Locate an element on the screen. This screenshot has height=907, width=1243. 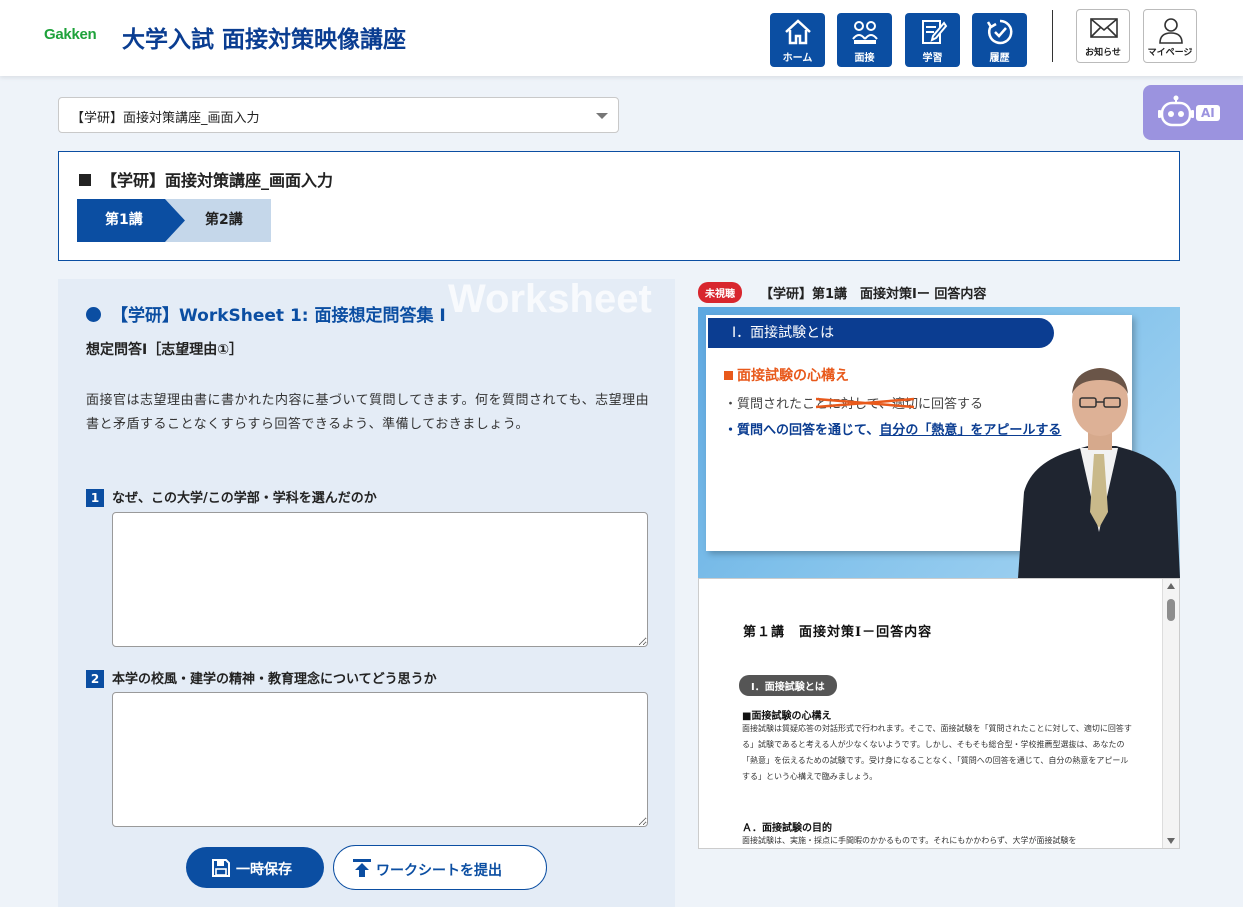
mypage-button: マイページ is located at coordinates (1170, 36).